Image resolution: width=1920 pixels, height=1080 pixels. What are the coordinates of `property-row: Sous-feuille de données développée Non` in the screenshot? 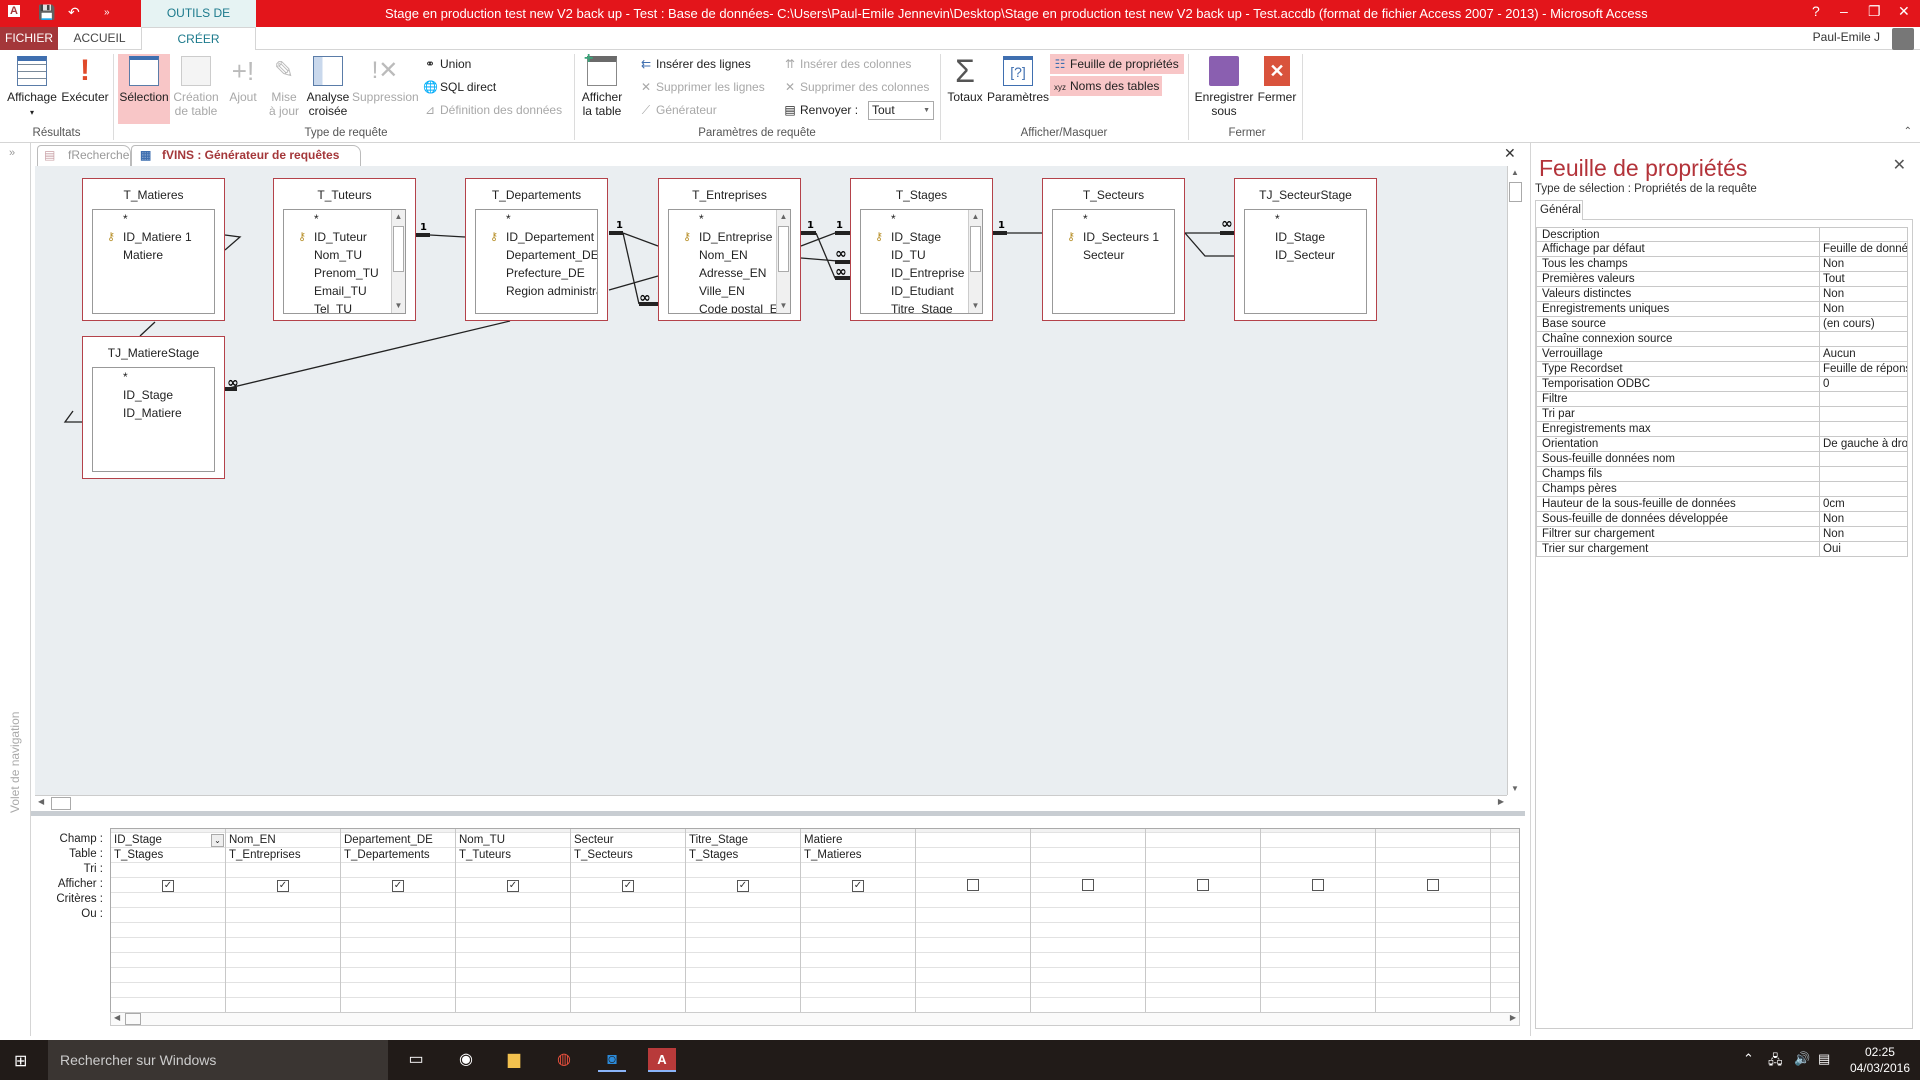 It's located at (1722, 519).